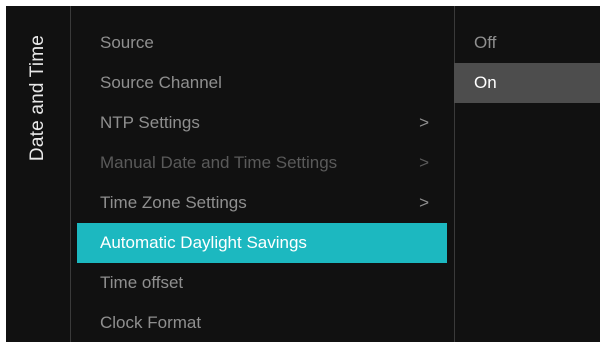 The image size is (600, 347). Describe the element at coordinates (527, 43) in the screenshot. I see `option-off: Off` at that location.